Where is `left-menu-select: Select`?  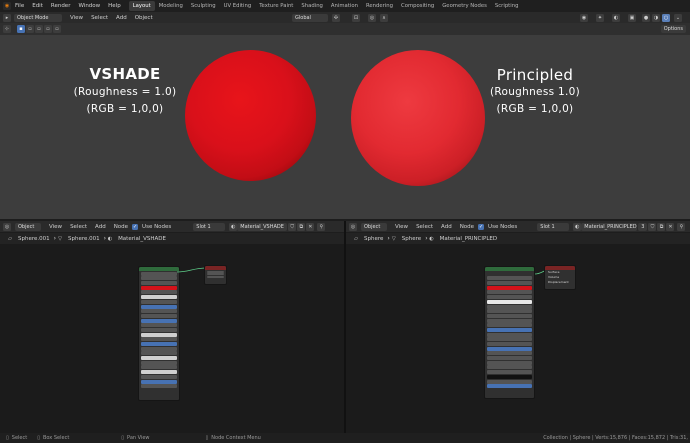
left-menu-select: Select is located at coordinates (78, 227).